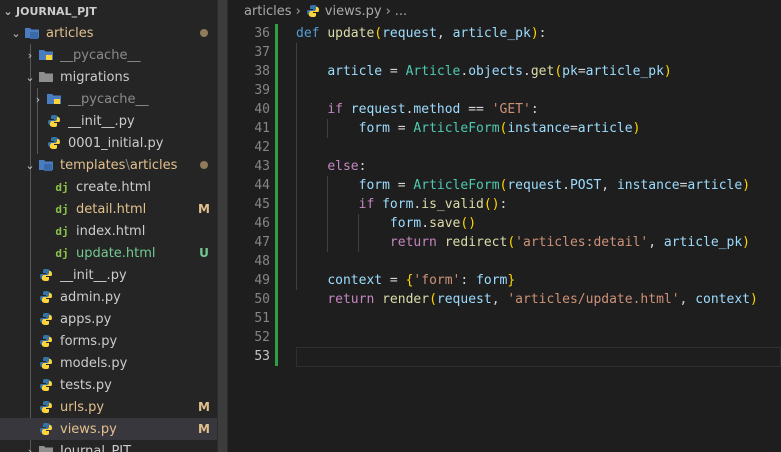 The image size is (781, 452). I want to click on tree-item-label: update.html, so click(116, 253).